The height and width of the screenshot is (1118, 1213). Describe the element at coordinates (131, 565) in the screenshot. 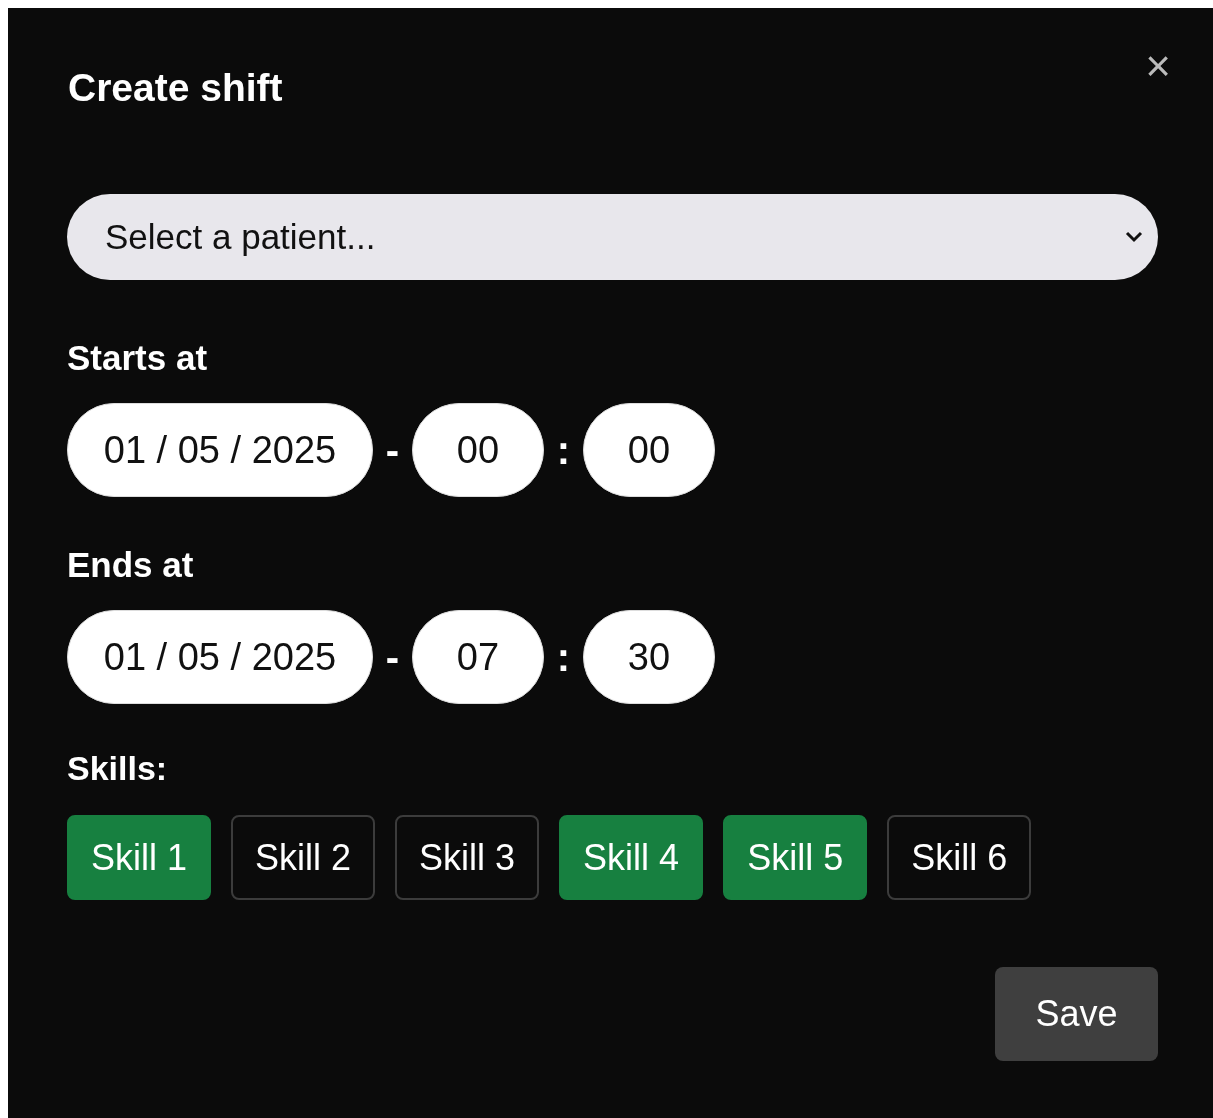

I see `ends-at-label: Ends at` at that location.